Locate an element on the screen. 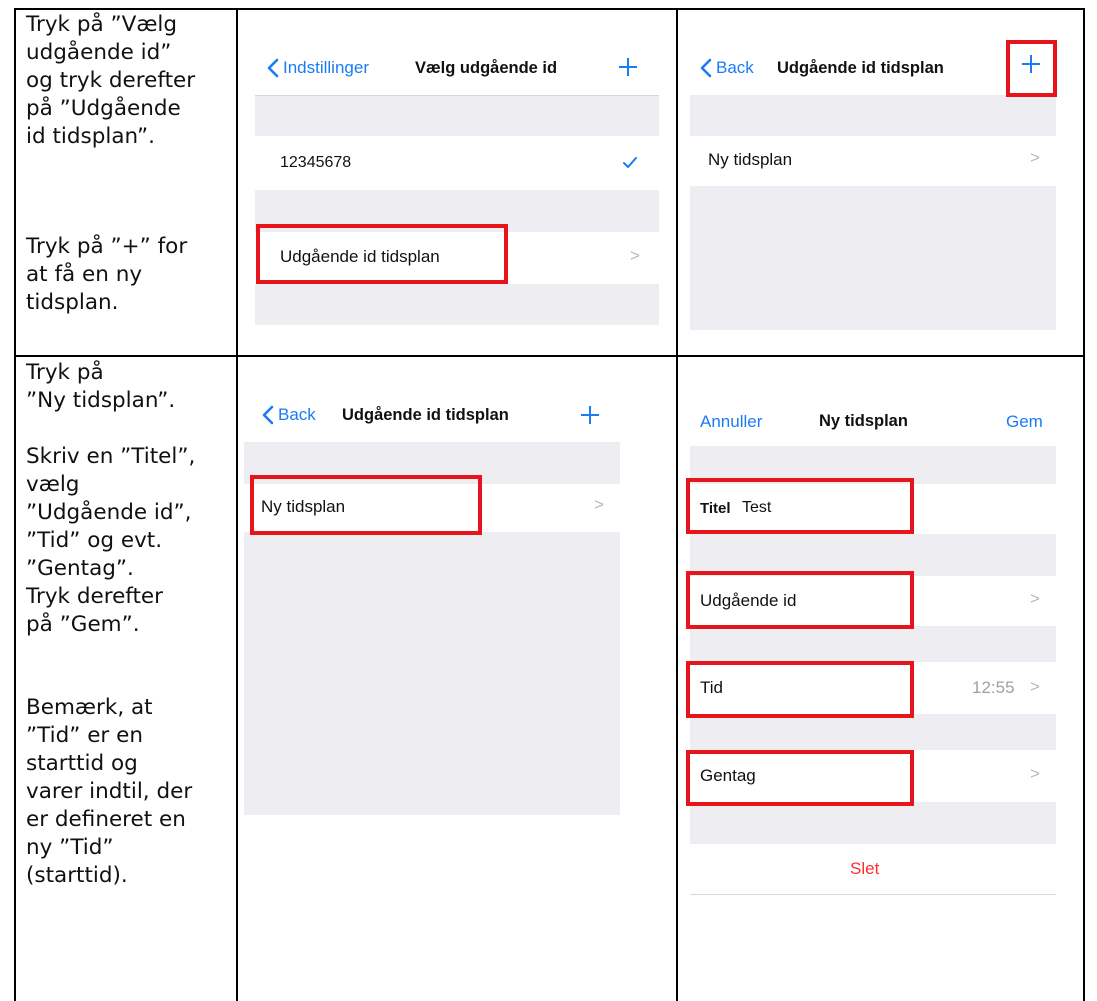 This screenshot has height=1001, width=1097. new-schedule-label: Ny tidsplan is located at coordinates (750, 159).